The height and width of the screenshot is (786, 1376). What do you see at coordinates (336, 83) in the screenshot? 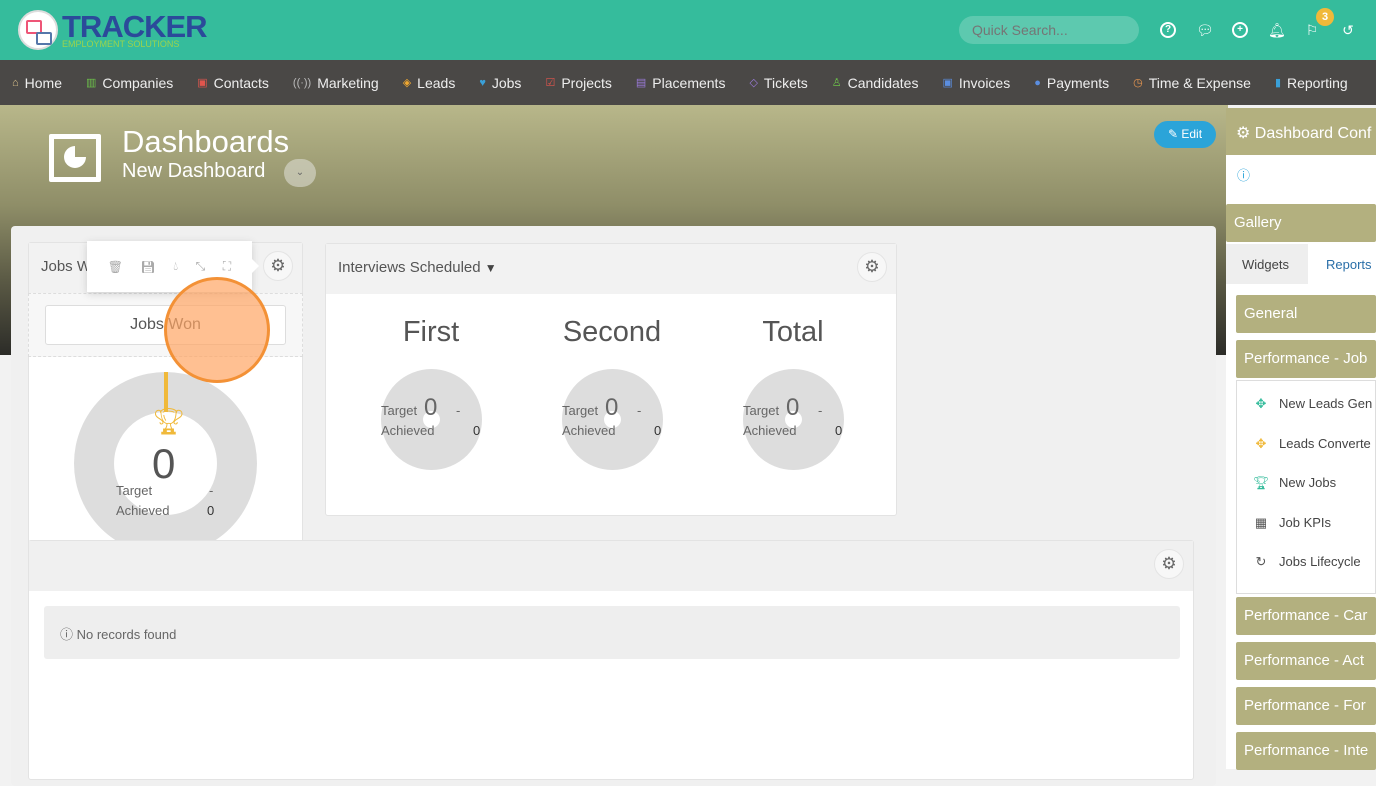
I see `nav-item: ((·)) Marketing` at bounding box center [336, 83].